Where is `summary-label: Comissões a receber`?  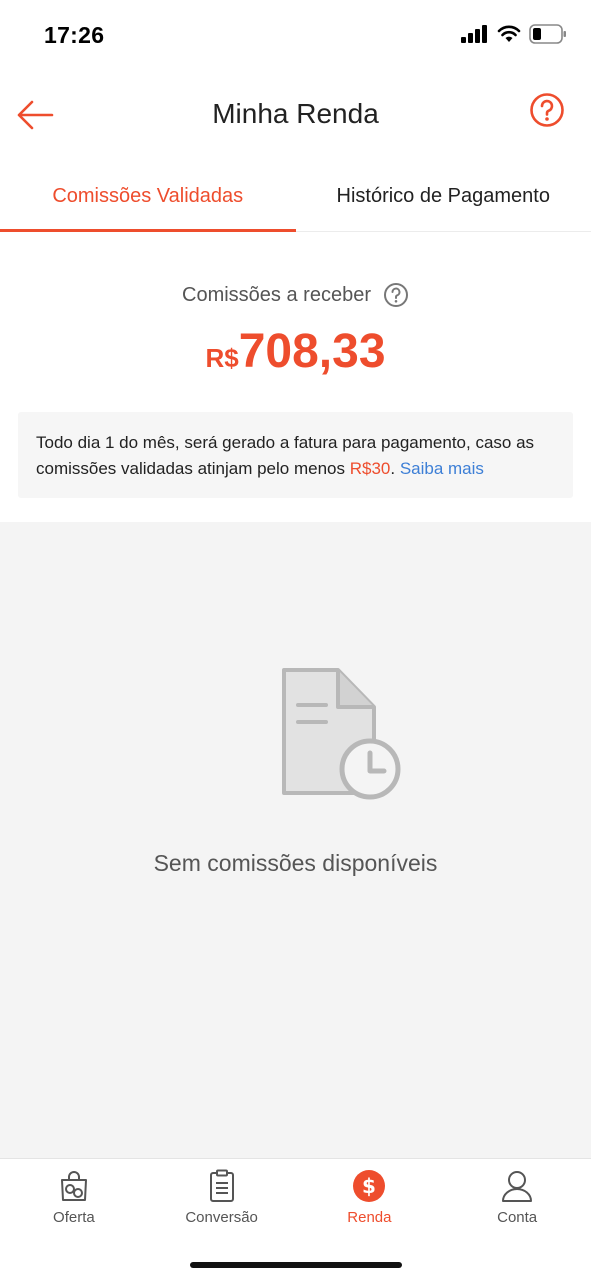 summary-label: Comissões a receber is located at coordinates (276, 294).